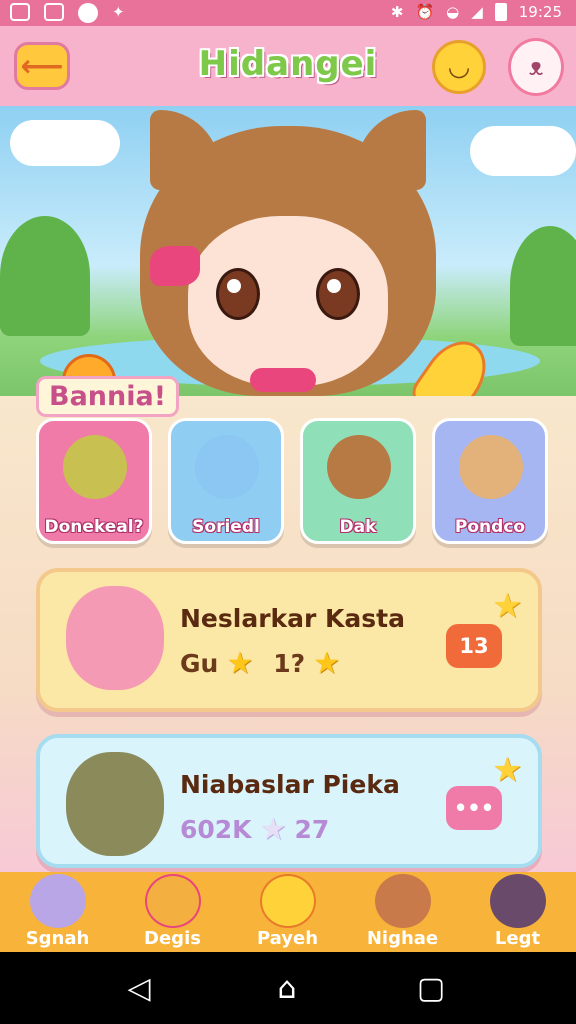  Describe the element at coordinates (288, 13) in the screenshot. I see `status-bar: ✦ ✱ ⏰ ◒ ◢ 19:25` at that location.